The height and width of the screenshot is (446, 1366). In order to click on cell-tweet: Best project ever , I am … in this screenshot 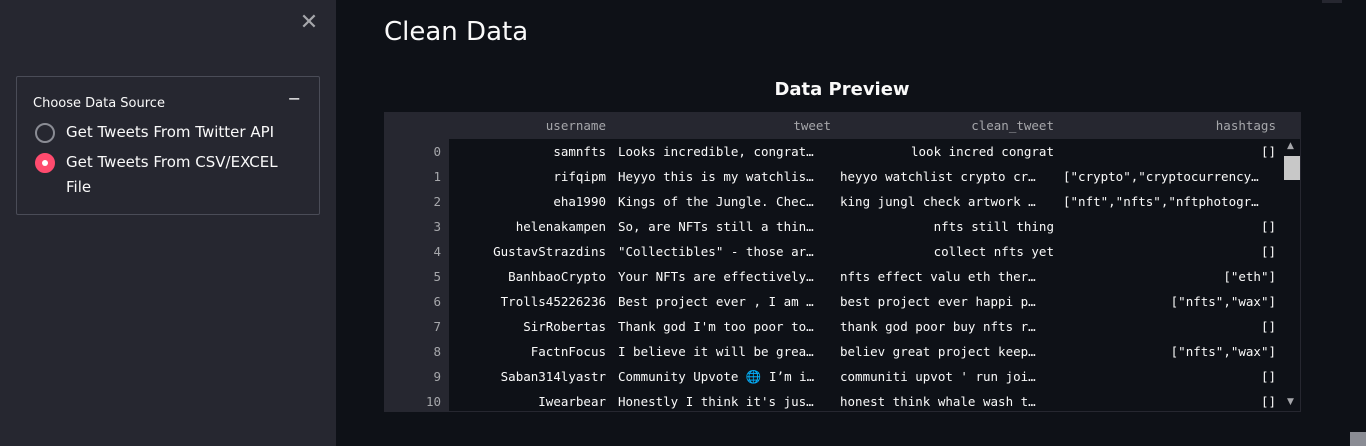, I will do `click(716, 301)`.